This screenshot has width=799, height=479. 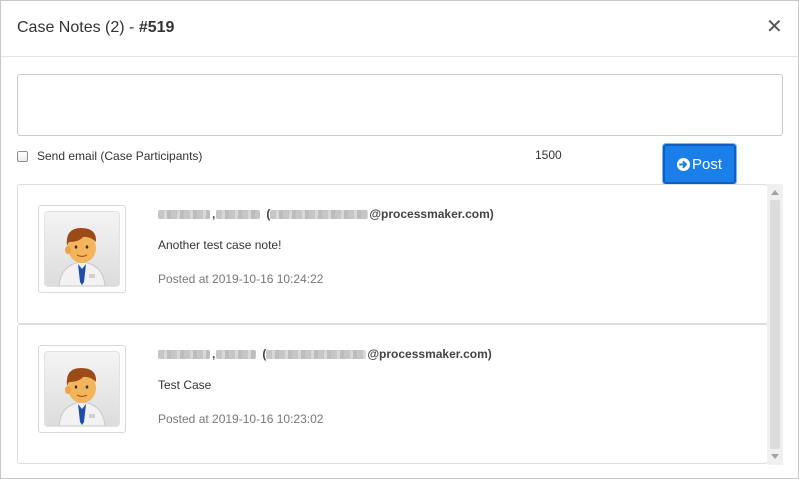 I want to click on notes-scrollbar, so click(x=775, y=324).